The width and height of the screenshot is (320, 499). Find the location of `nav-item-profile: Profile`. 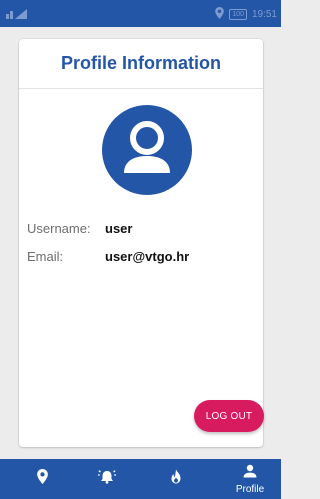

nav-item-profile: Profile is located at coordinates (250, 479).